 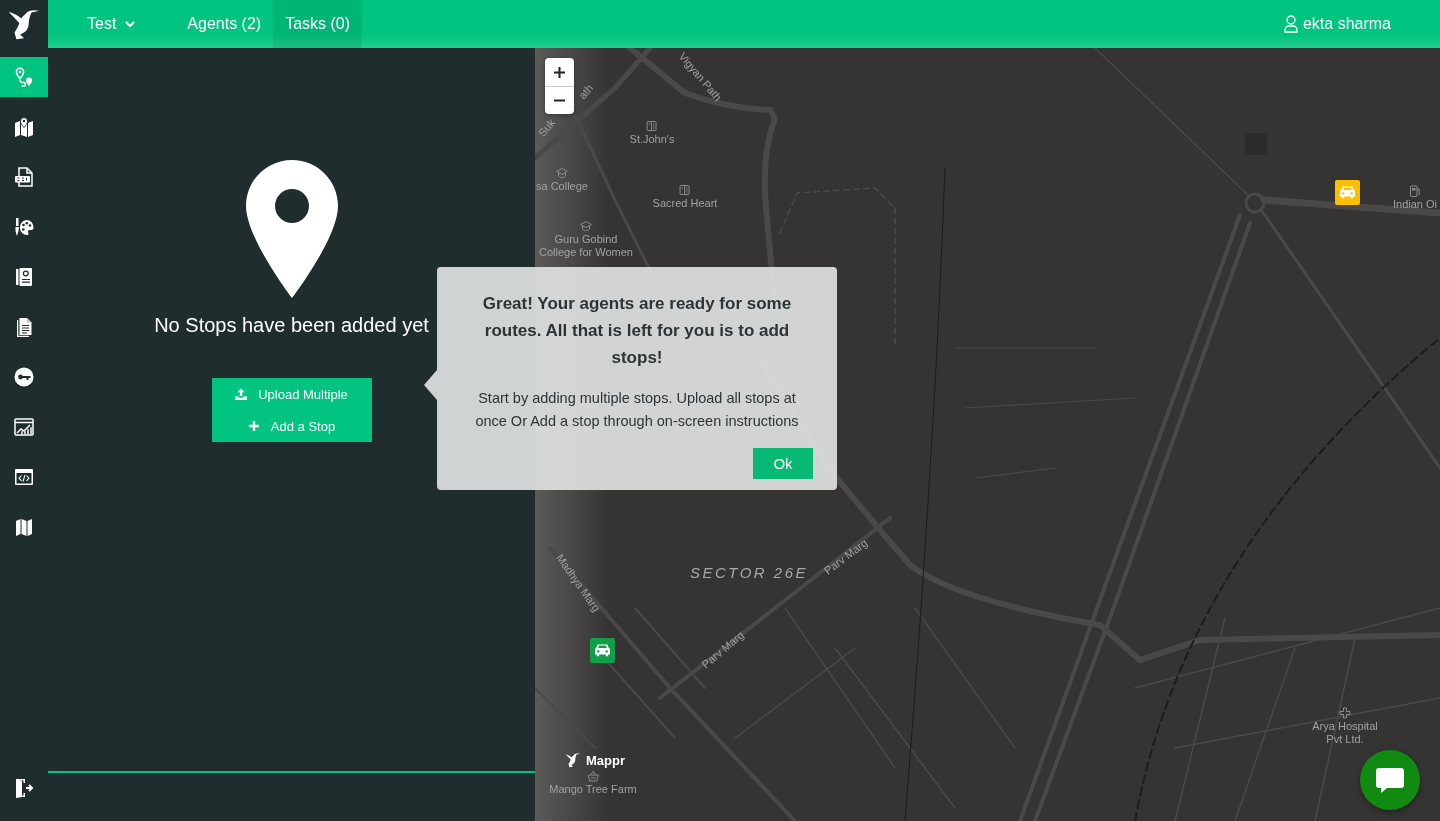 I want to click on chat-icon, so click(x=1390, y=780).